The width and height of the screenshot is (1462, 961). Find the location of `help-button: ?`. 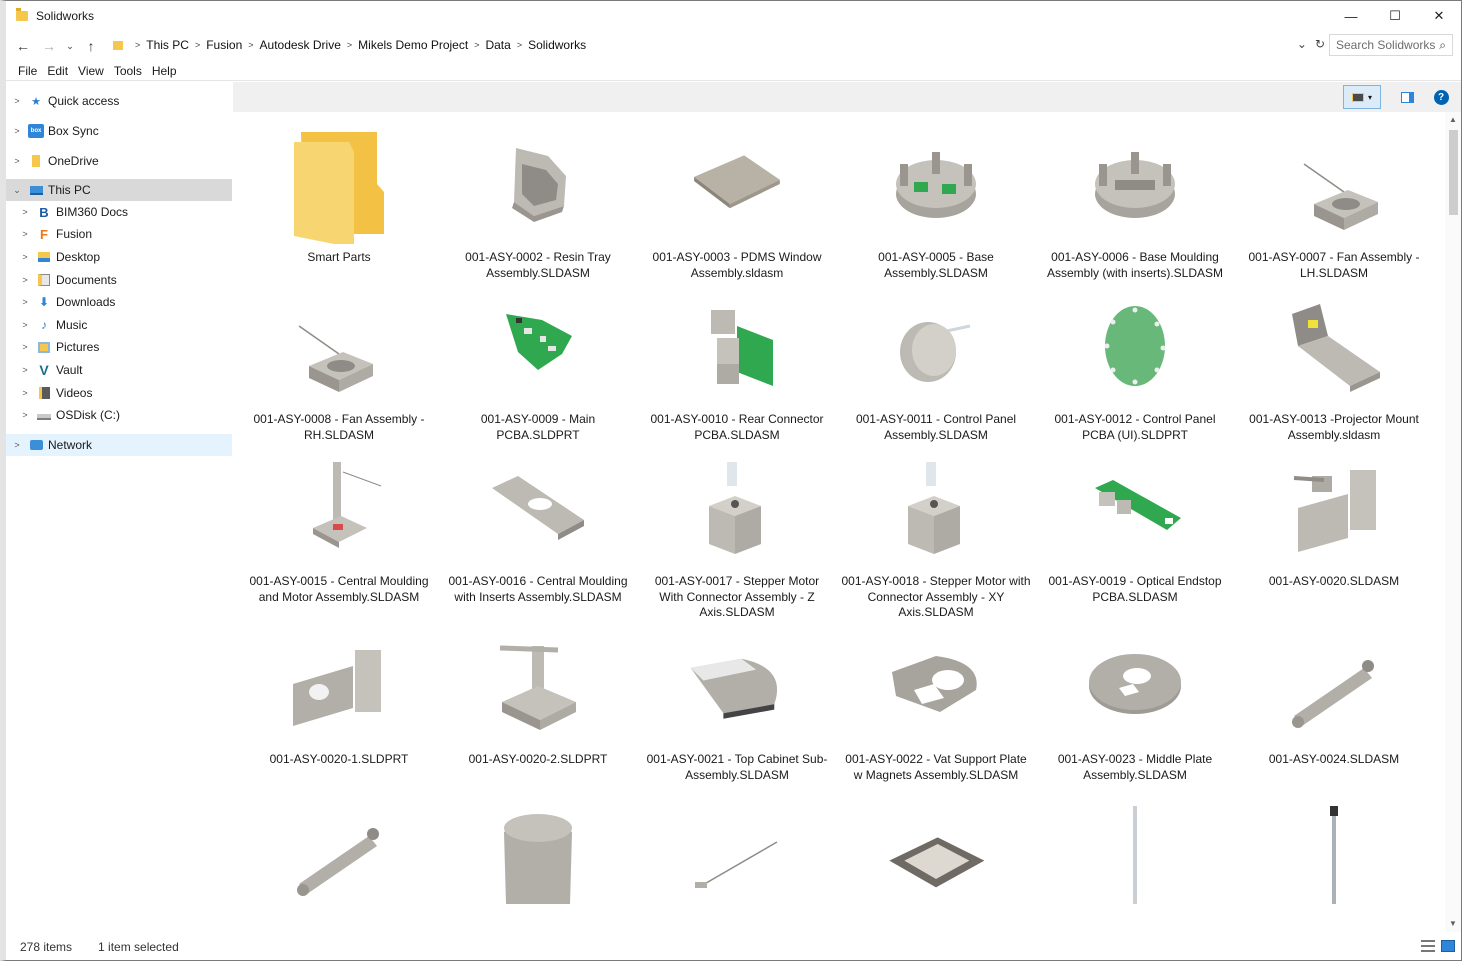

help-button: ? is located at coordinates (1441, 97).